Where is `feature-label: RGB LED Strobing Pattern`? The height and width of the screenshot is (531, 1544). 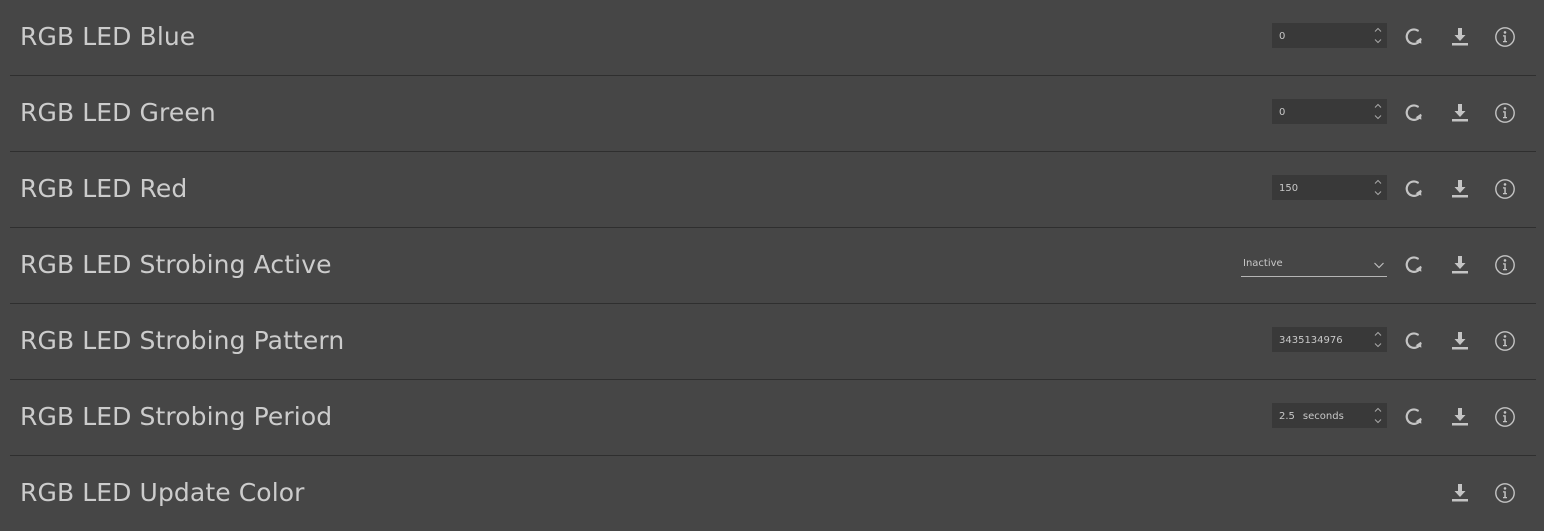
feature-label: RGB LED Strobing Pattern is located at coordinates (182, 340).